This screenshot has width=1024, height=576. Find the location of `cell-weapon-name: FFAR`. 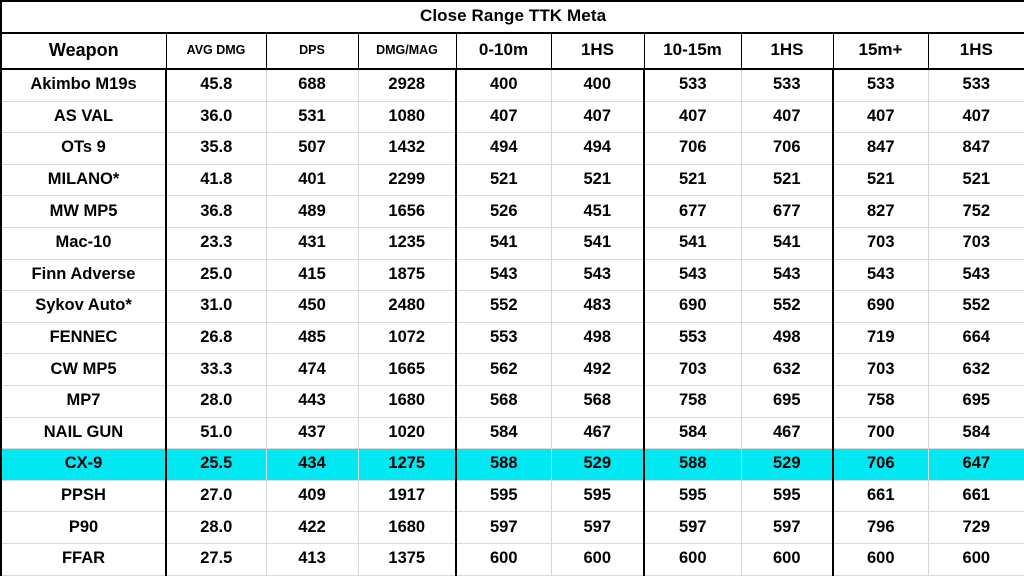

cell-weapon-name: FFAR is located at coordinates (83, 559).